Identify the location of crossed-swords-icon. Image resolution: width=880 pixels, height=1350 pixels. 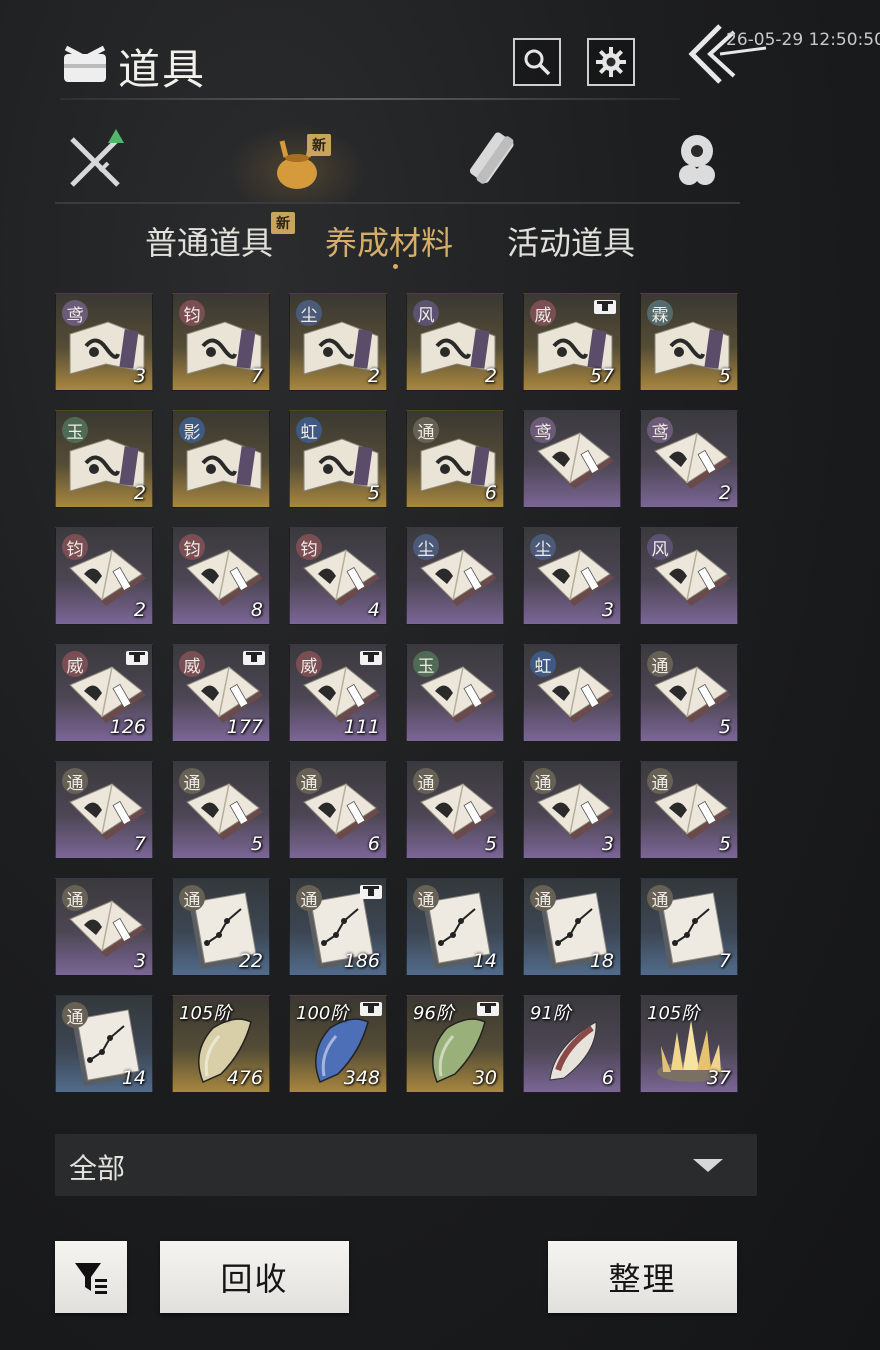
(97, 158).